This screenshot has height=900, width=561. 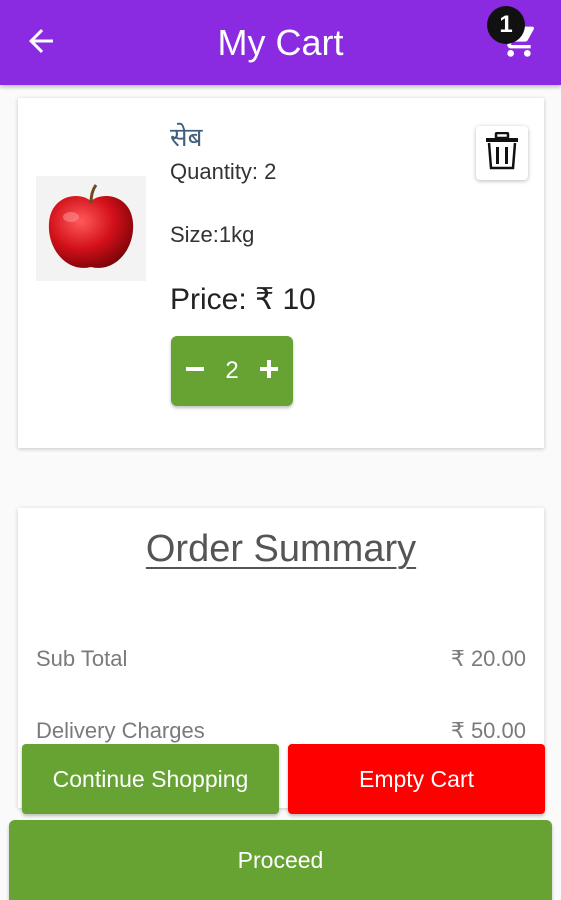 I want to click on quantity-stepper: 2, so click(x=232, y=371).